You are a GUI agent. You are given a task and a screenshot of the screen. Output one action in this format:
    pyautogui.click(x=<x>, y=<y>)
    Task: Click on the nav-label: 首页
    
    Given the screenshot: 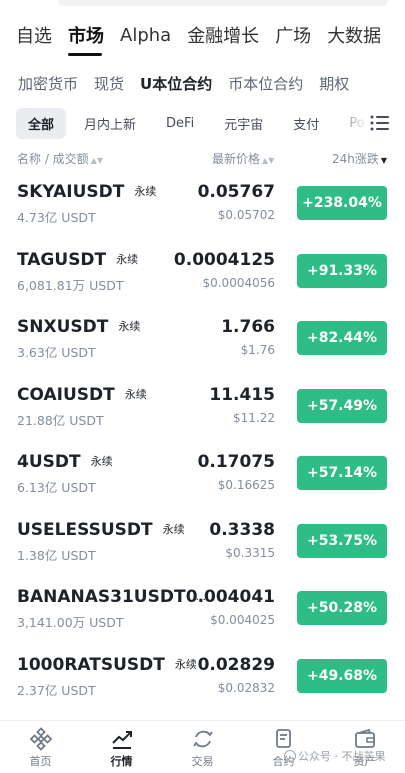 What is the action you would take?
    pyautogui.click(x=40, y=761)
    